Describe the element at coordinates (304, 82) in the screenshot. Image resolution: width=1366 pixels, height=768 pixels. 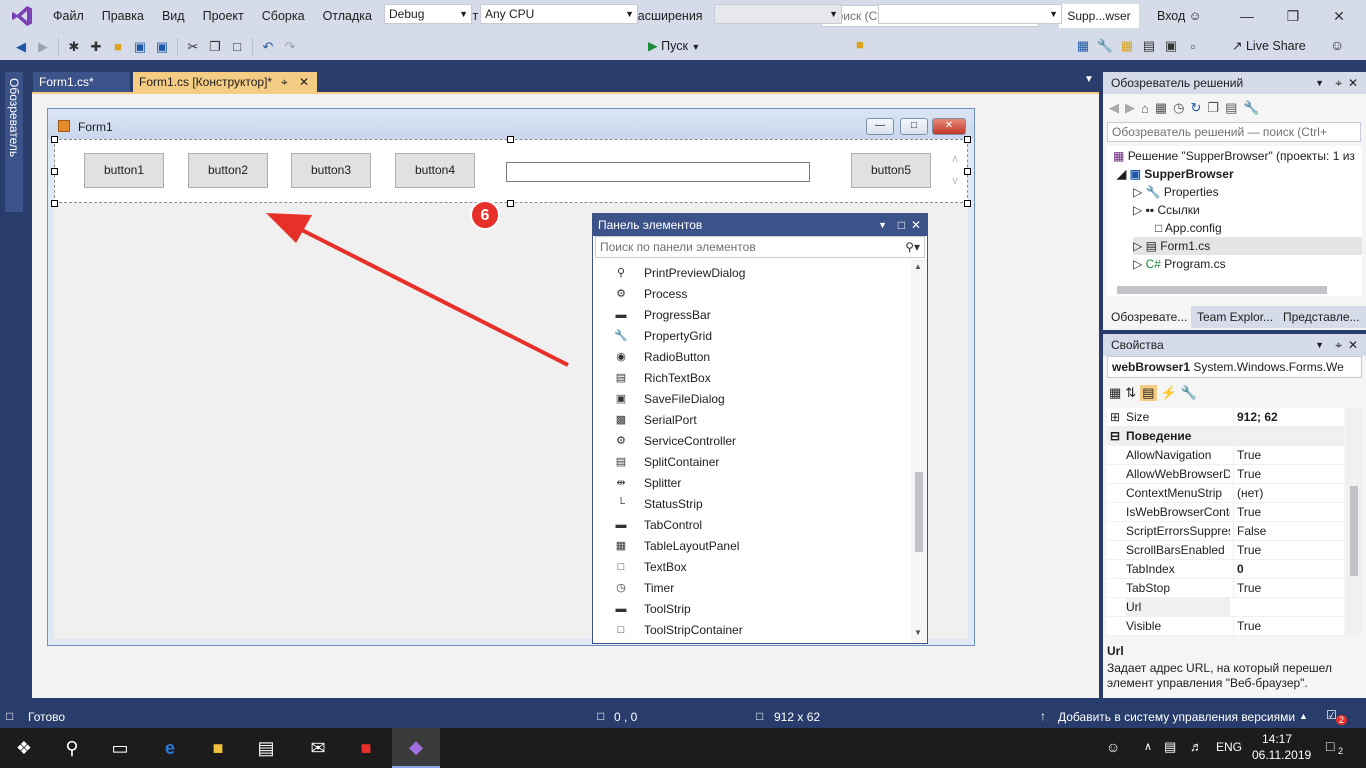
I see `close-tab-icon: ✕` at that location.